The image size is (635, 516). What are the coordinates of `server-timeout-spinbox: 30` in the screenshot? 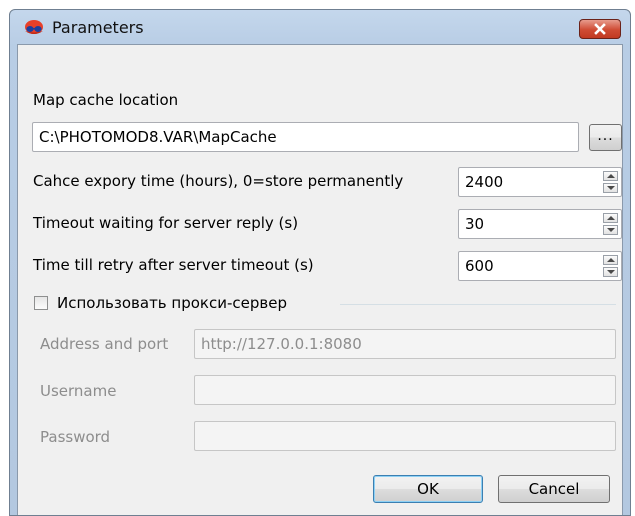 It's located at (540, 224).